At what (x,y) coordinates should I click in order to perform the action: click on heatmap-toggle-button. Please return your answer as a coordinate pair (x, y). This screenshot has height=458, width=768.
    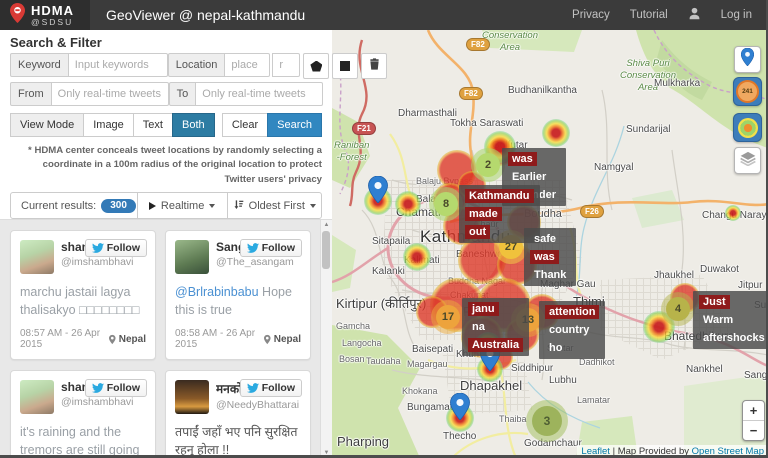
    Looking at the image, I should click on (747, 127).